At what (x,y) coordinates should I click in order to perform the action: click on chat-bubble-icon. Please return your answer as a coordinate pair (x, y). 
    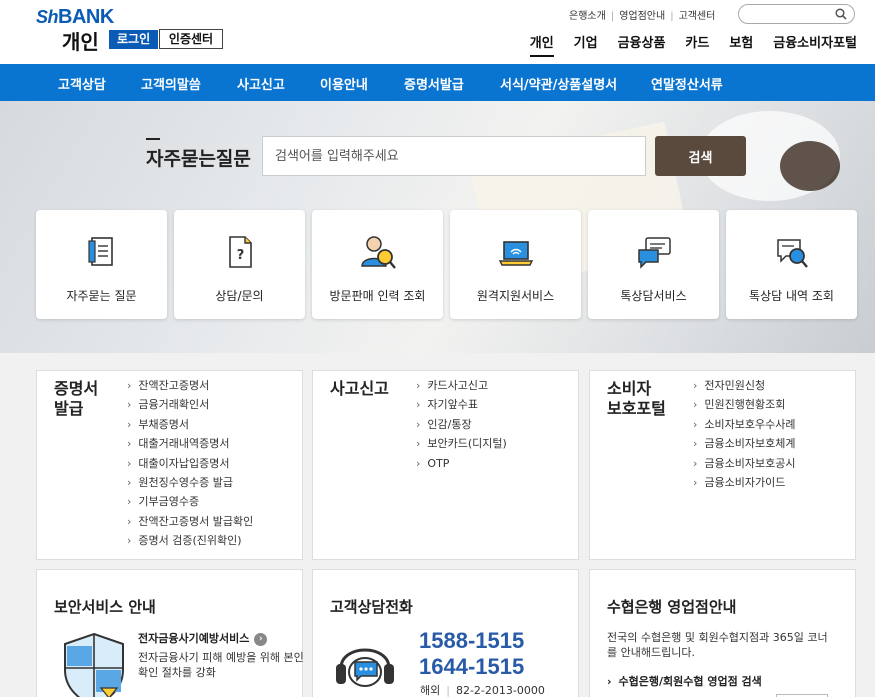
    Looking at the image, I should click on (654, 253).